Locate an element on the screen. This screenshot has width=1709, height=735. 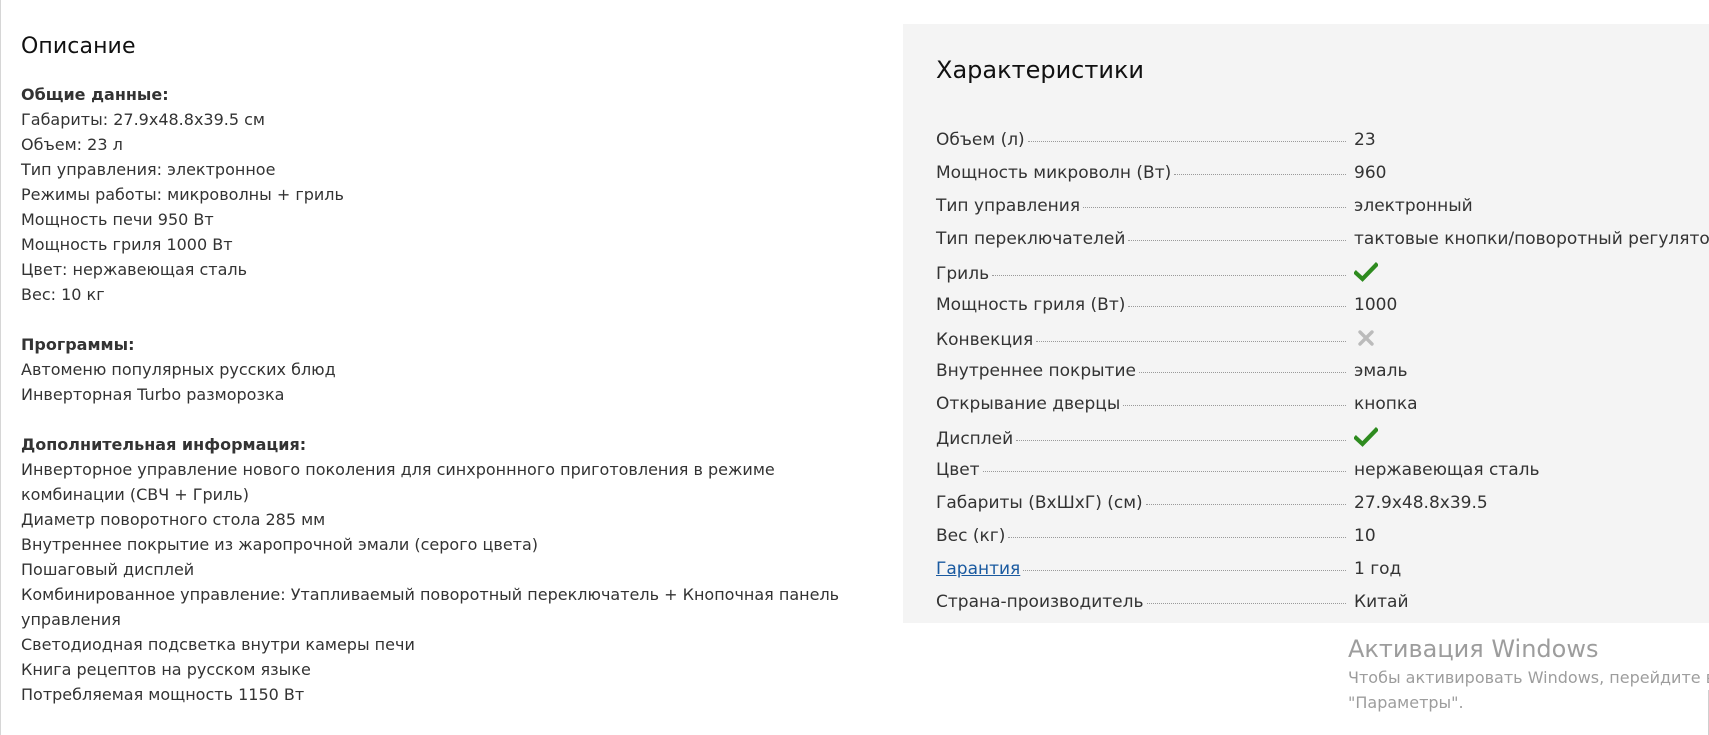
spec-name-cell: Цвет is located at coordinates (1143, 470).